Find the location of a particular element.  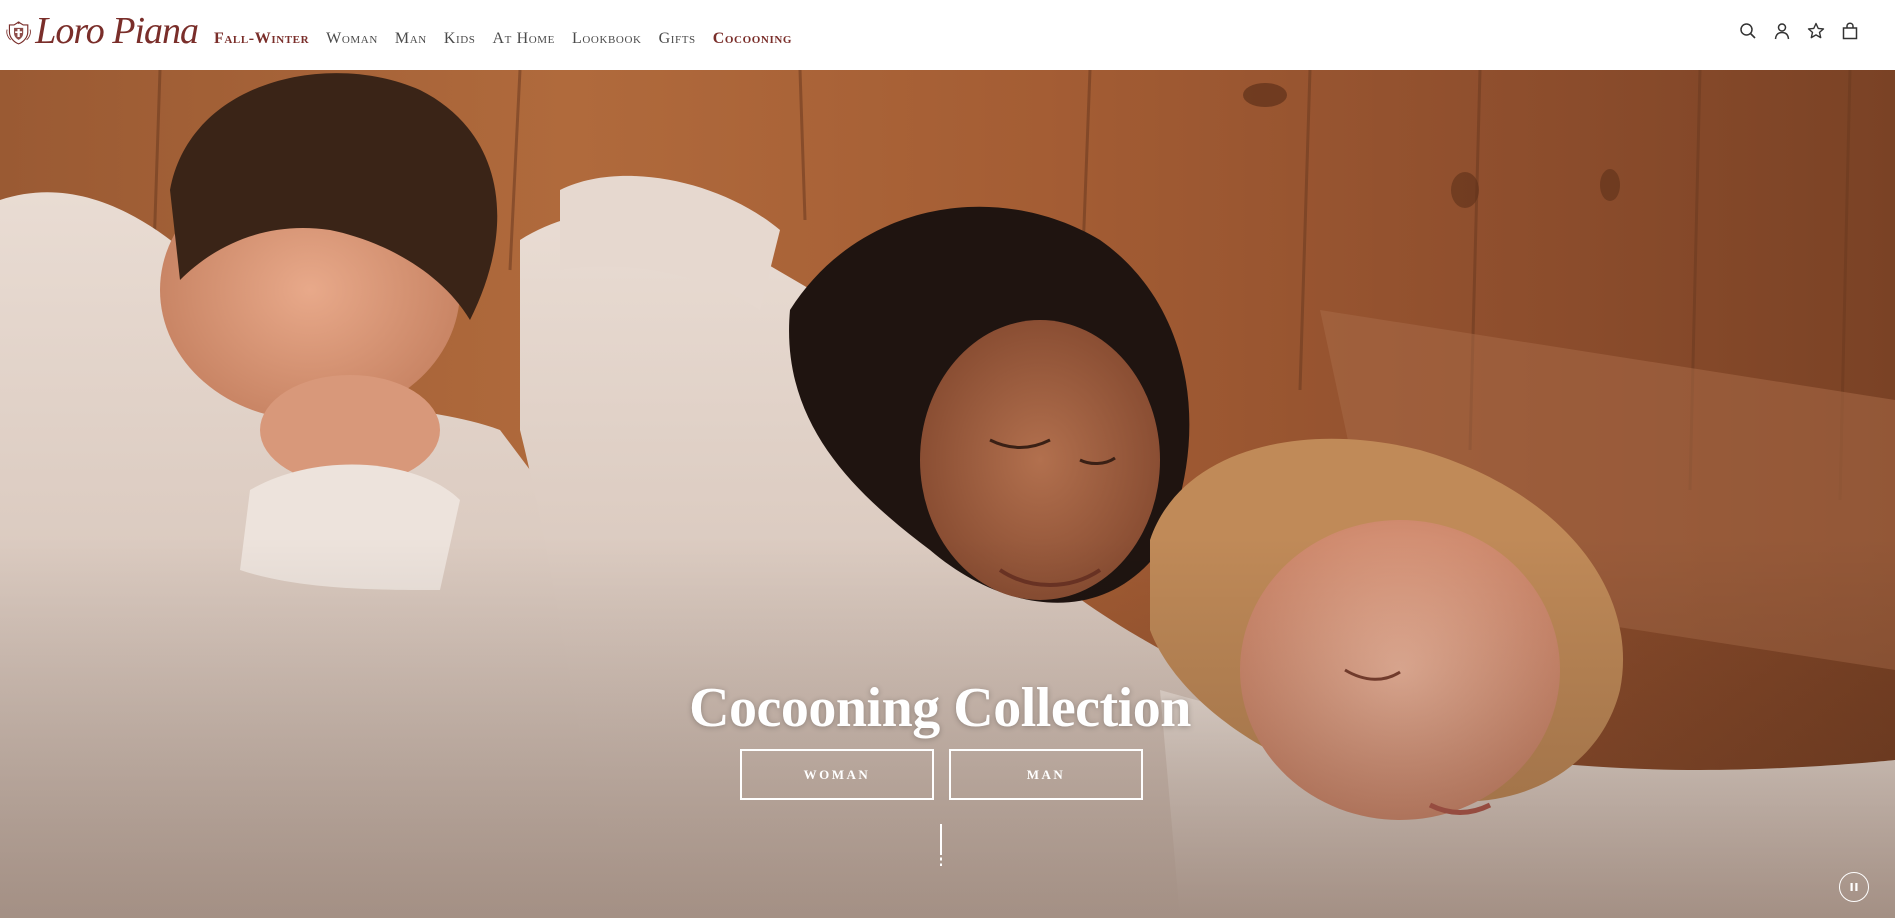

shopping-bag-icon is located at coordinates (1850, 31).